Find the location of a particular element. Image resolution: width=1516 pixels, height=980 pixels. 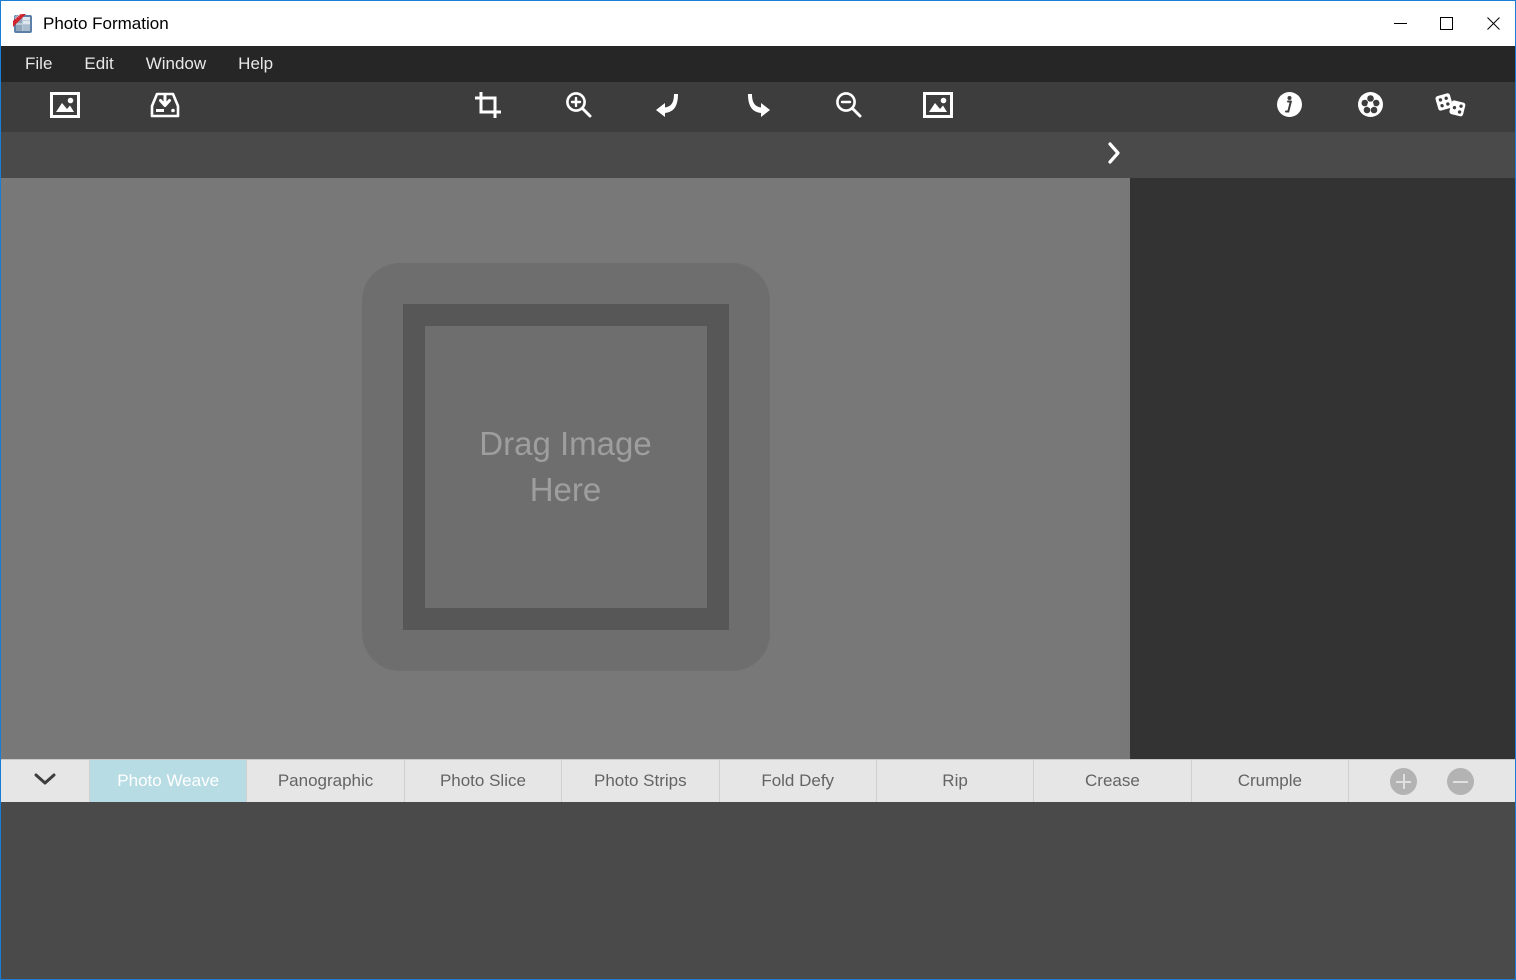

zoom-in-icon is located at coordinates (578, 107).